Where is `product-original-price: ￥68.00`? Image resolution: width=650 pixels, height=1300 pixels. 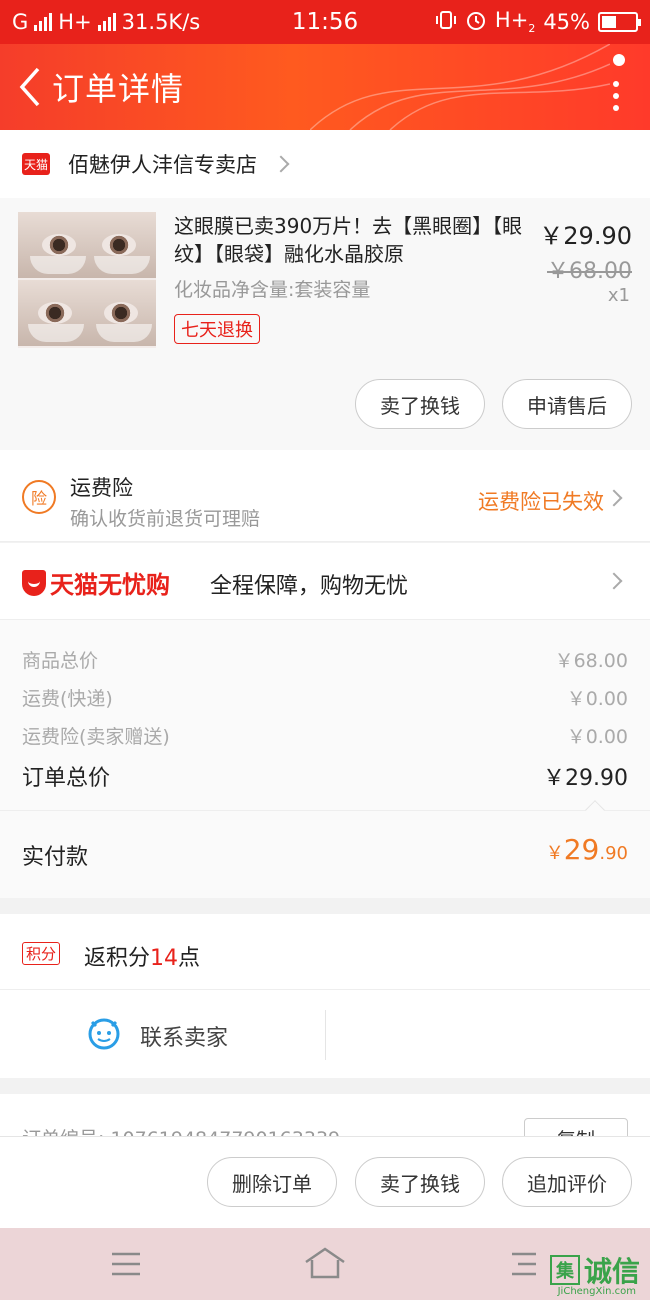
product-original-price: ￥68.00 is located at coordinates (589, 271).